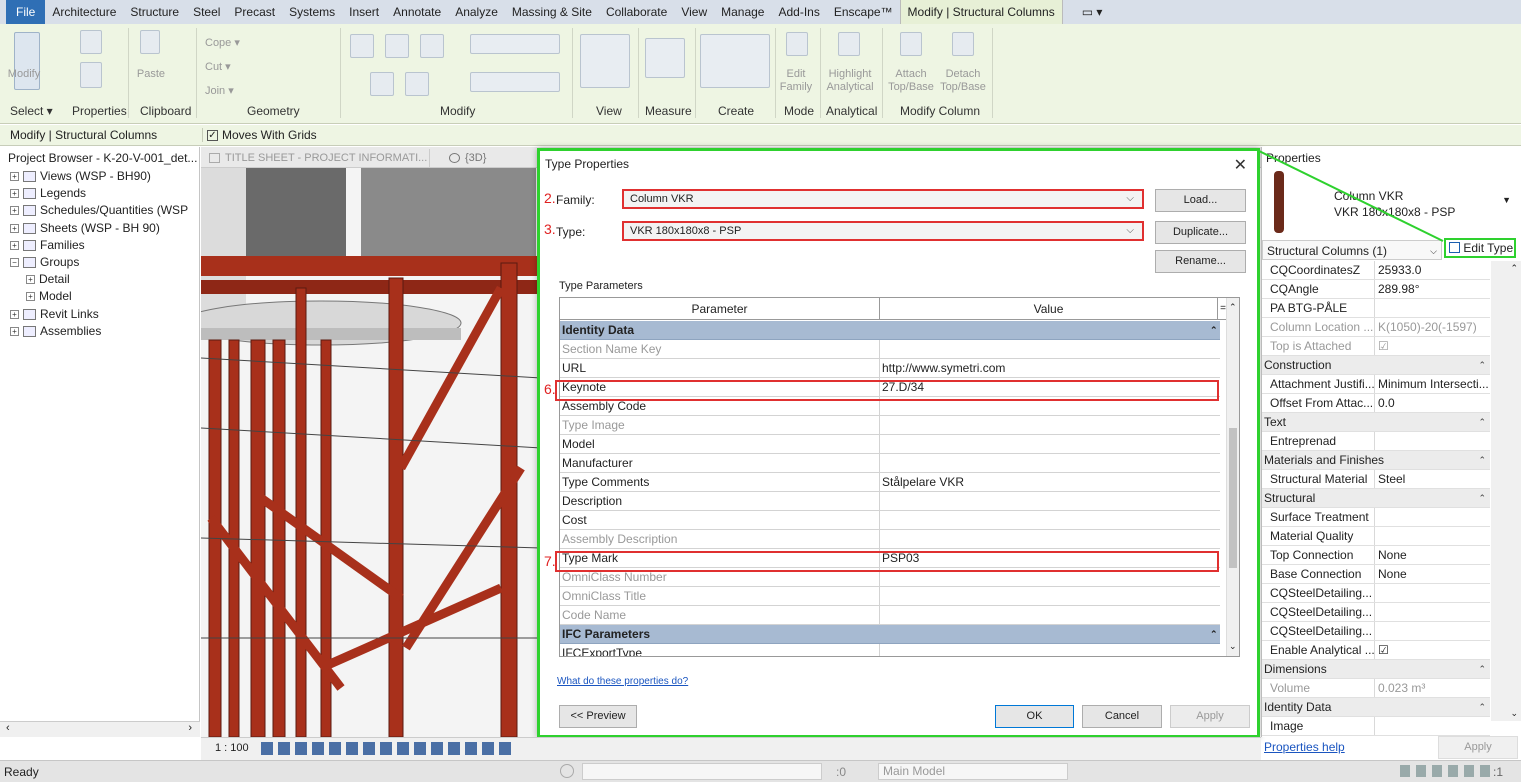 Image resolution: width=1521 pixels, height=782 pixels. I want to click on property-category-row: Materials and Finishes ⌃, so click(1376, 460).